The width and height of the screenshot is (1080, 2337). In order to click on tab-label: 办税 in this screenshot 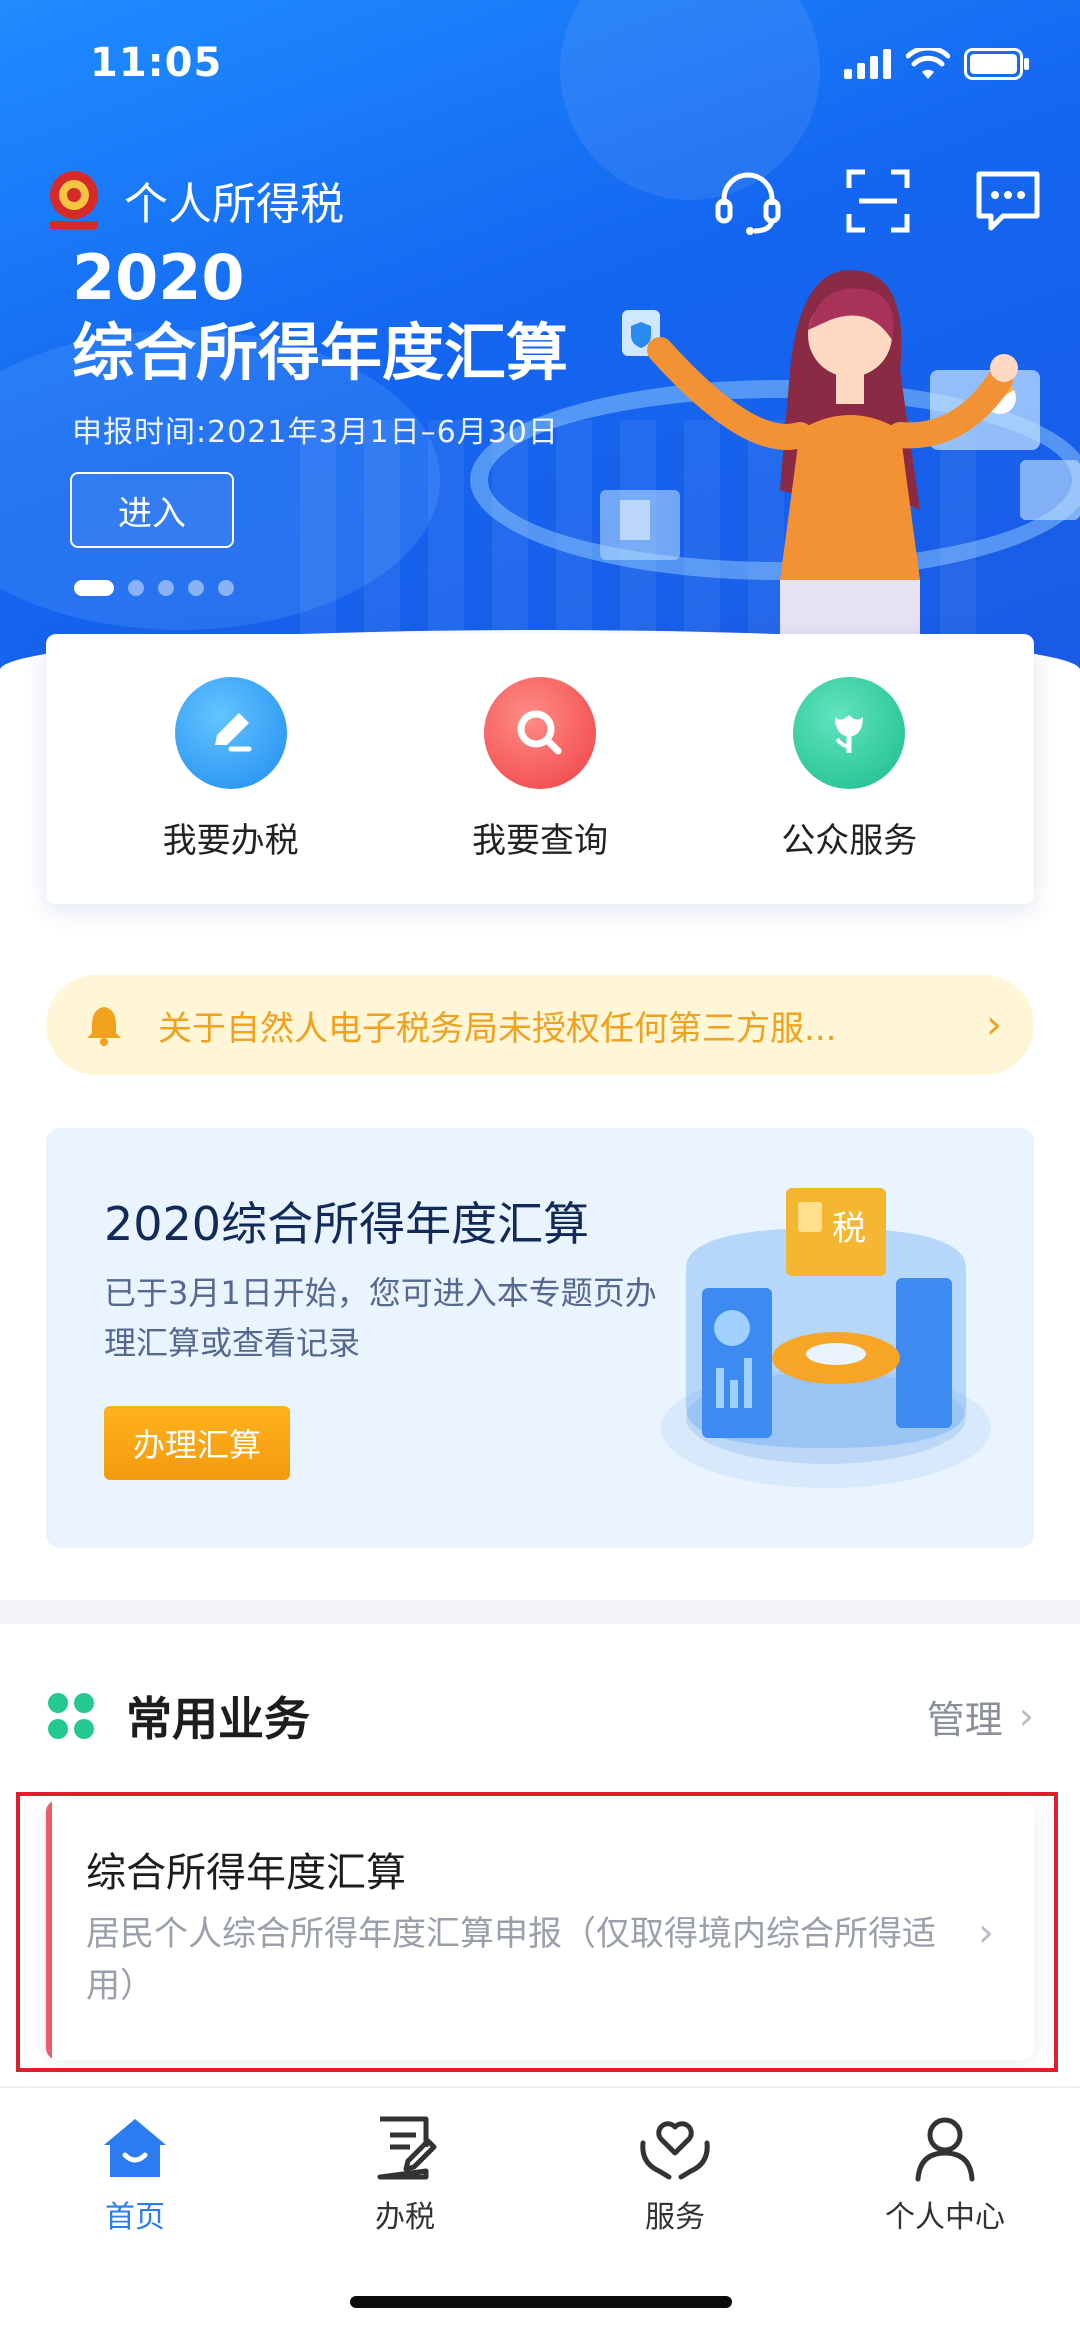, I will do `click(405, 2217)`.